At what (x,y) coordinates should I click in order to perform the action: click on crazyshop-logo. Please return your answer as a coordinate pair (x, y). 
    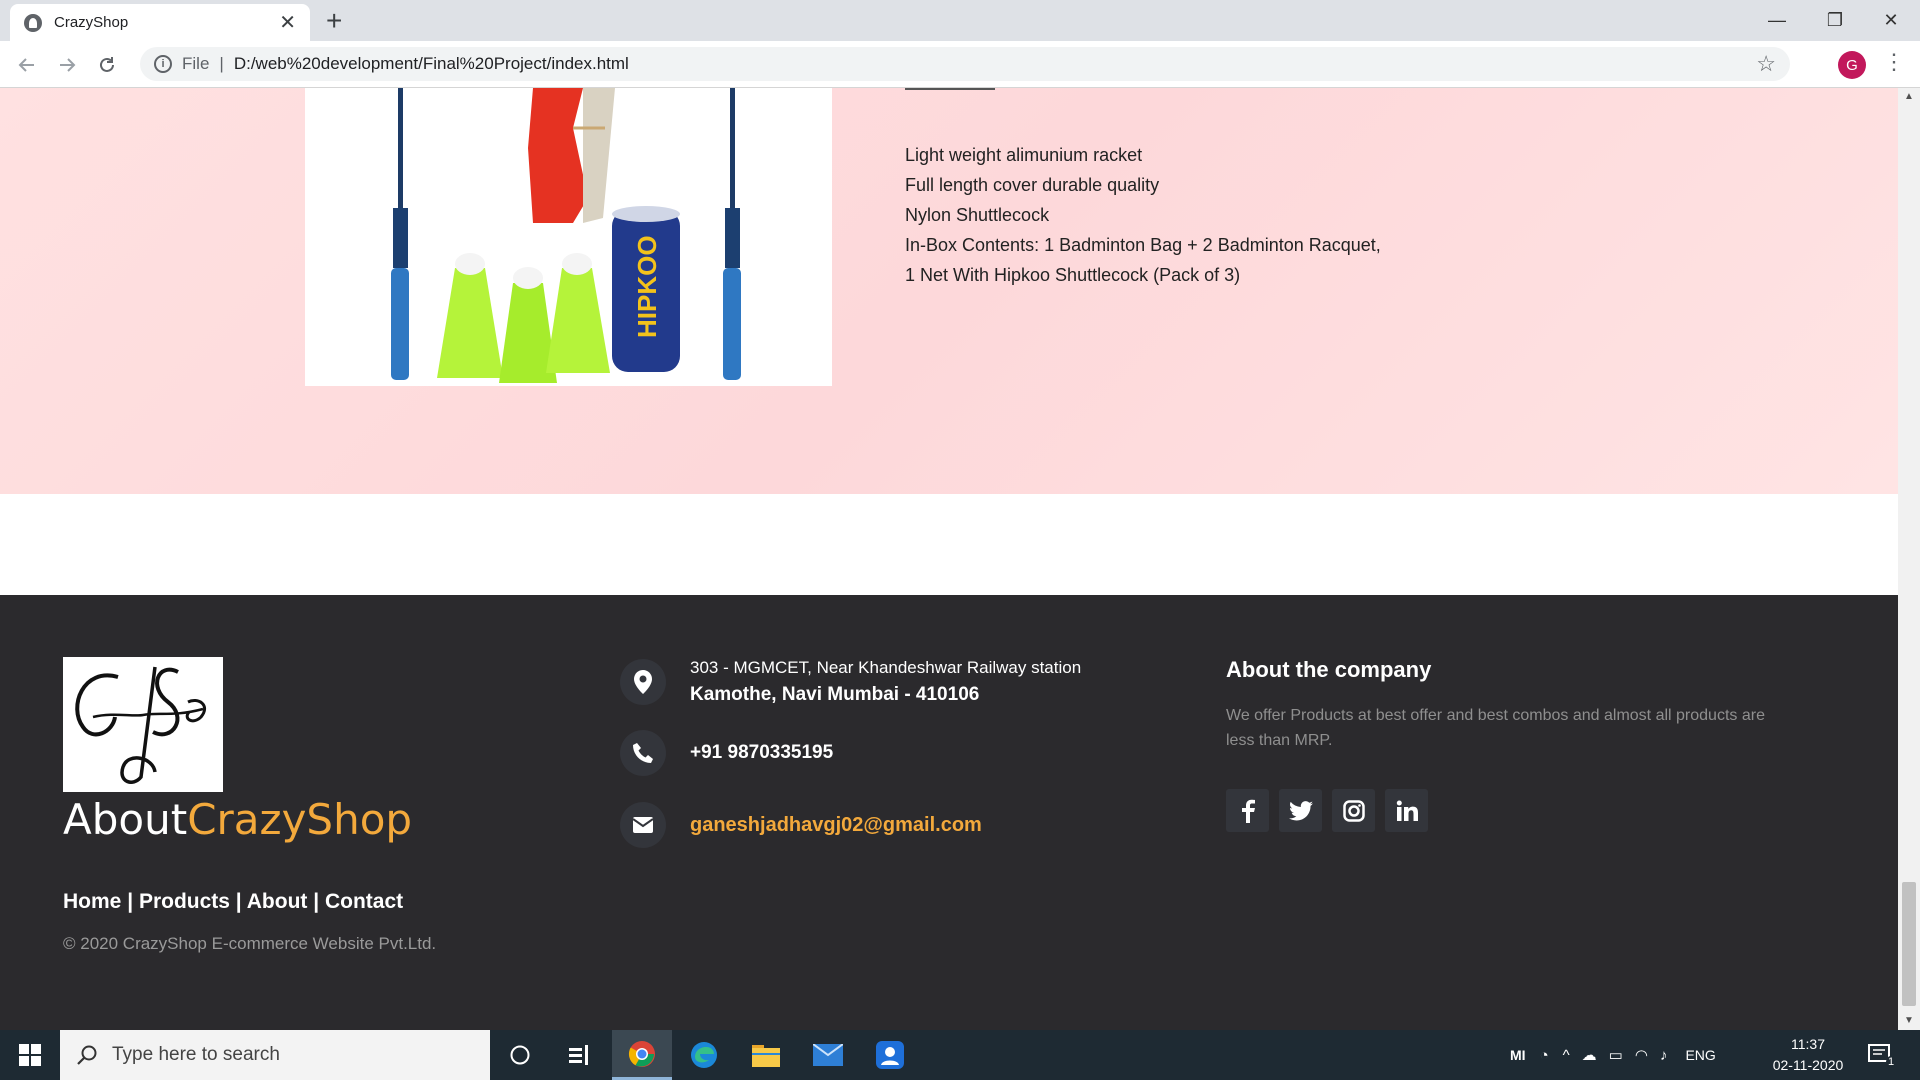
    Looking at the image, I should click on (143, 724).